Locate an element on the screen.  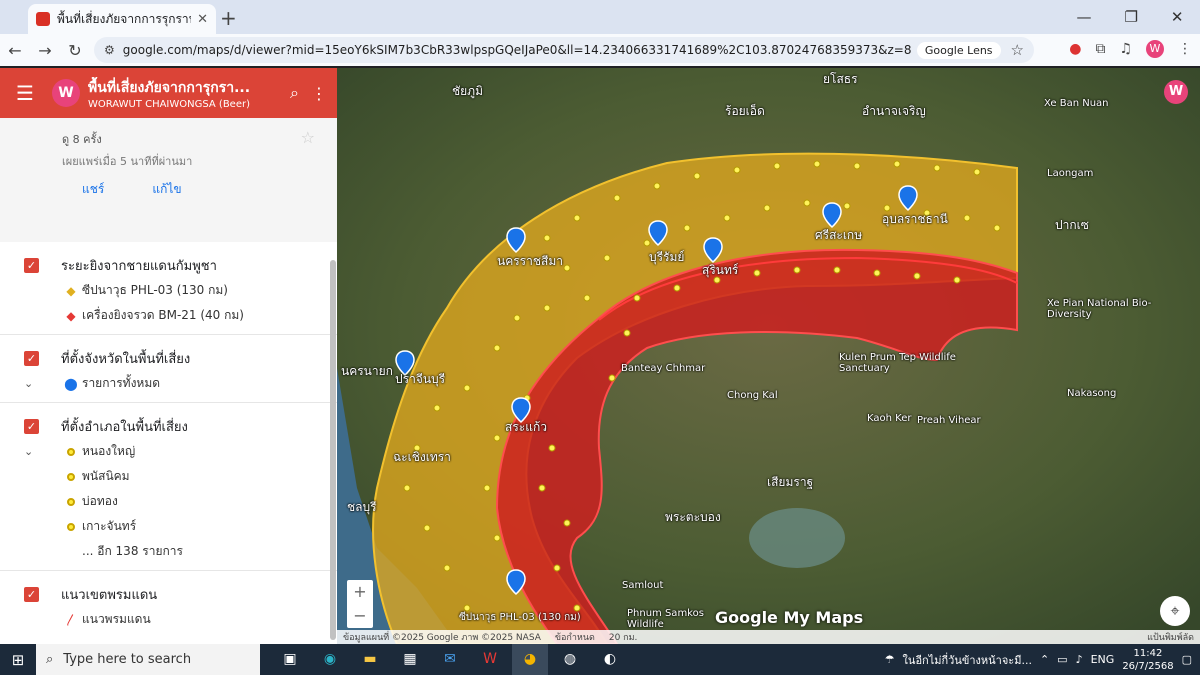
volume-icon: ♪ is located at coordinates (1079, 659).